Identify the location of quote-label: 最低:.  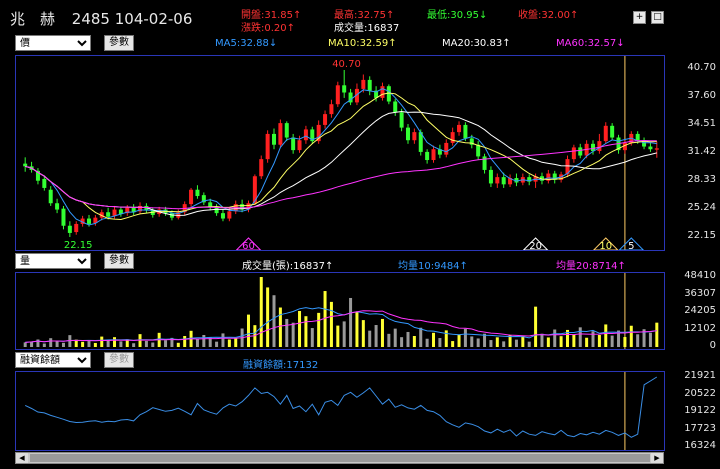
(439, 15).